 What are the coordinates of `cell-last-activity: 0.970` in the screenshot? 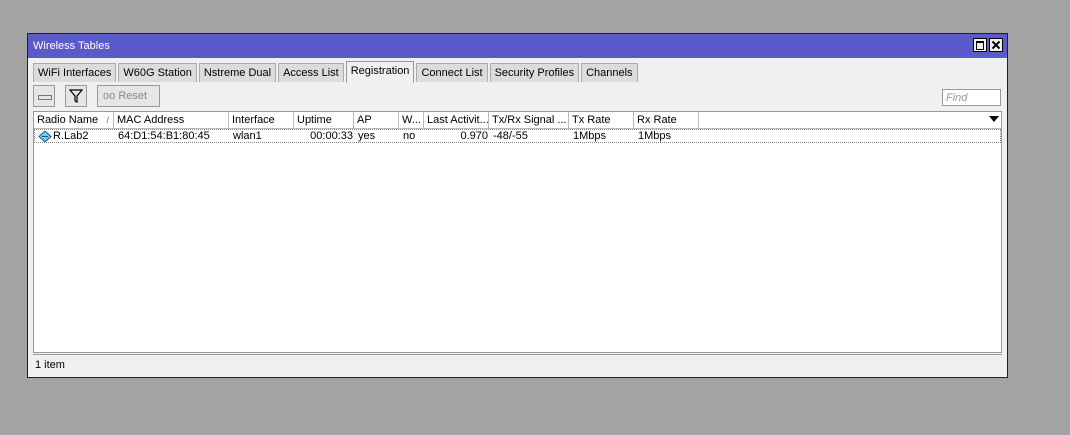 It's located at (474, 136).